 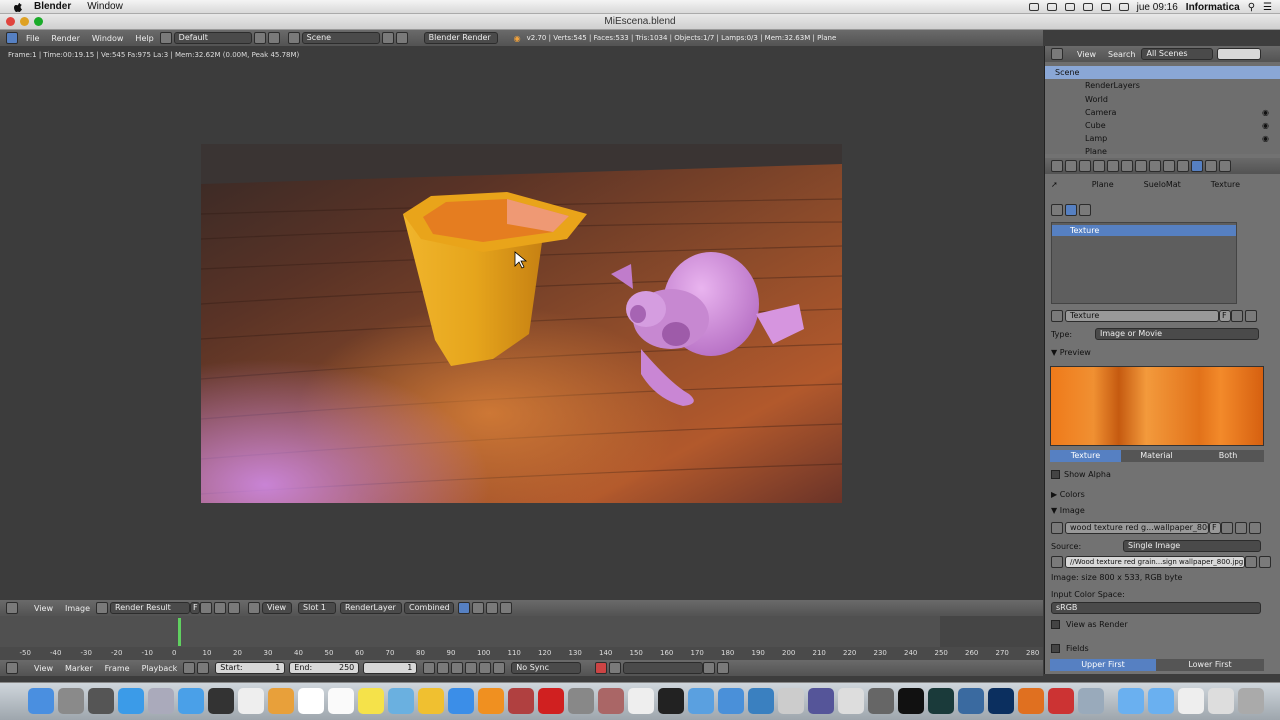 What do you see at coordinates (1162, 125) in the screenshot?
I see `outliner-item-cube: Cube ◉` at bounding box center [1162, 125].